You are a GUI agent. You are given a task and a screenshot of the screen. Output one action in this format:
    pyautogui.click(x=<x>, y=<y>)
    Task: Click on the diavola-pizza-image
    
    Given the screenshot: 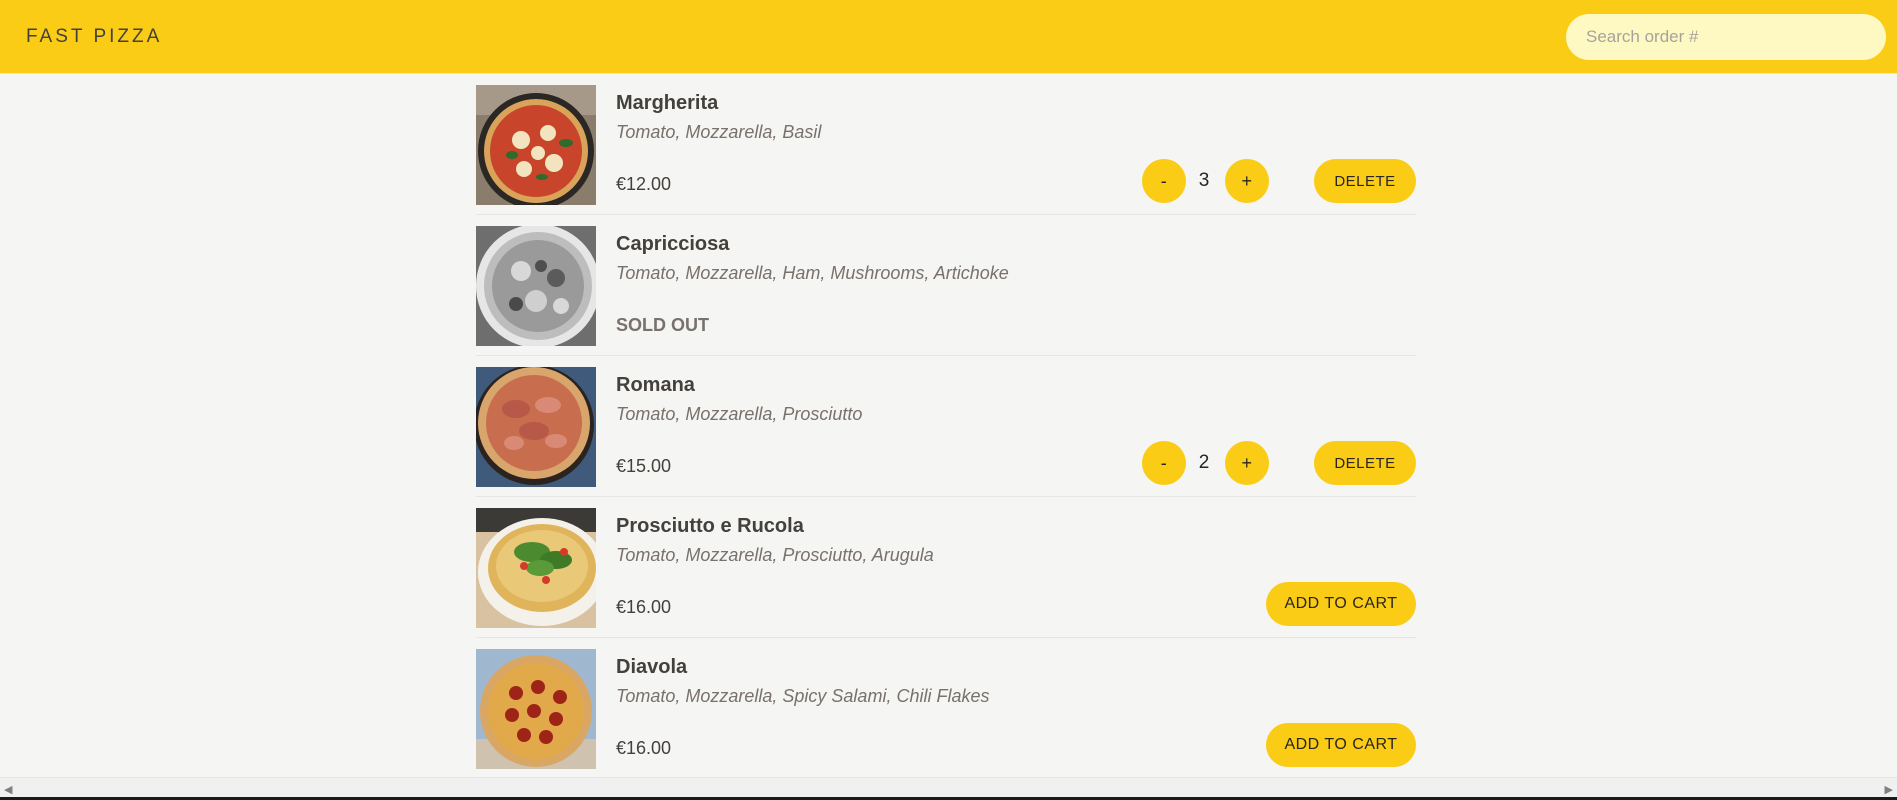 What is the action you would take?
    pyautogui.click(x=536, y=709)
    